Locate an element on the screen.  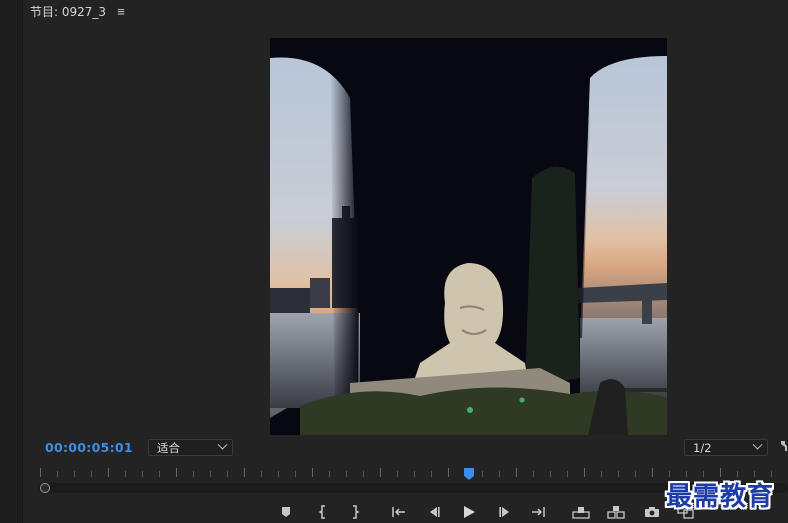
go-to-in-button is located at coordinates (399, 512).